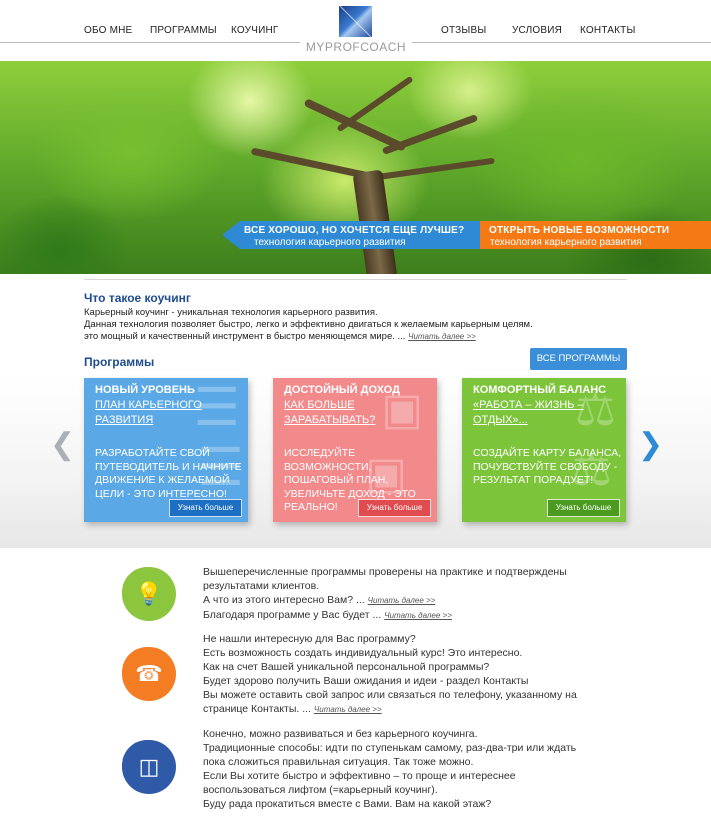 Image resolution: width=711 pixels, height=822 pixels. What do you see at coordinates (355, 21) in the screenshot?
I see `logo-icon` at bounding box center [355, 21].